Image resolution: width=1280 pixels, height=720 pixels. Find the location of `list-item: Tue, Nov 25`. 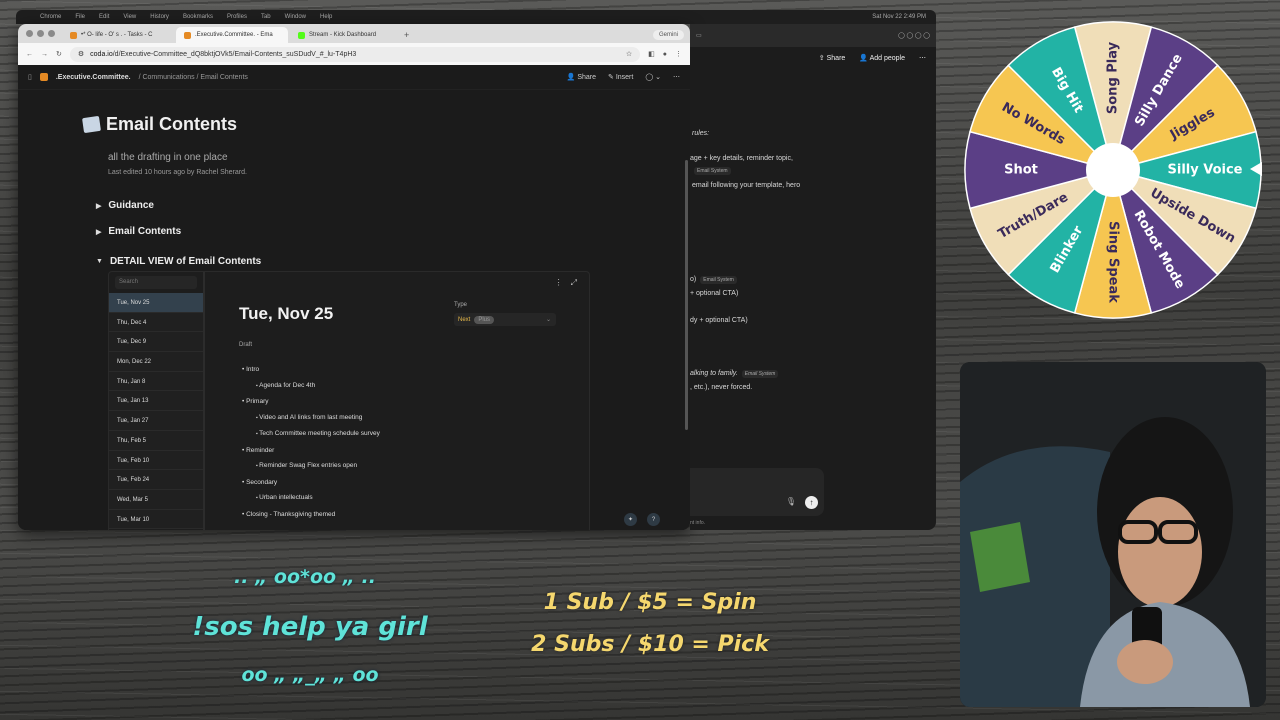

list-item: Tue, Nov 25 is located at coordinates (156, 303).